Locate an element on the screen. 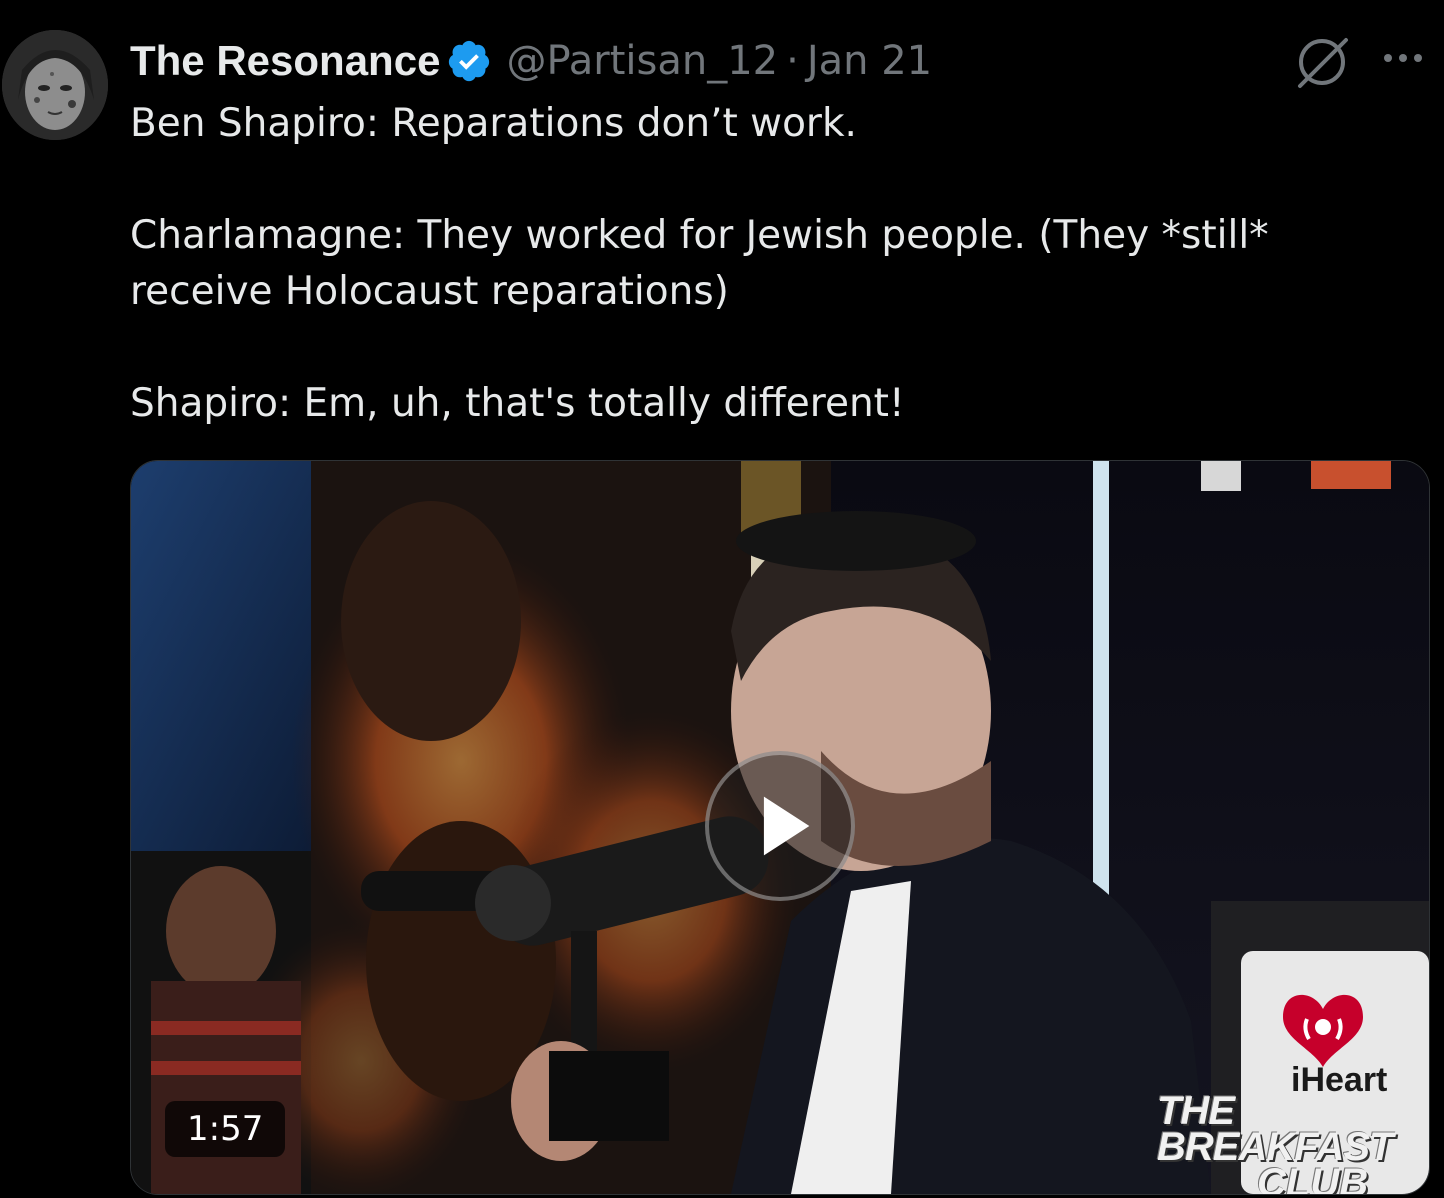  verified-badge-icon is located at coordinates (469, 61).